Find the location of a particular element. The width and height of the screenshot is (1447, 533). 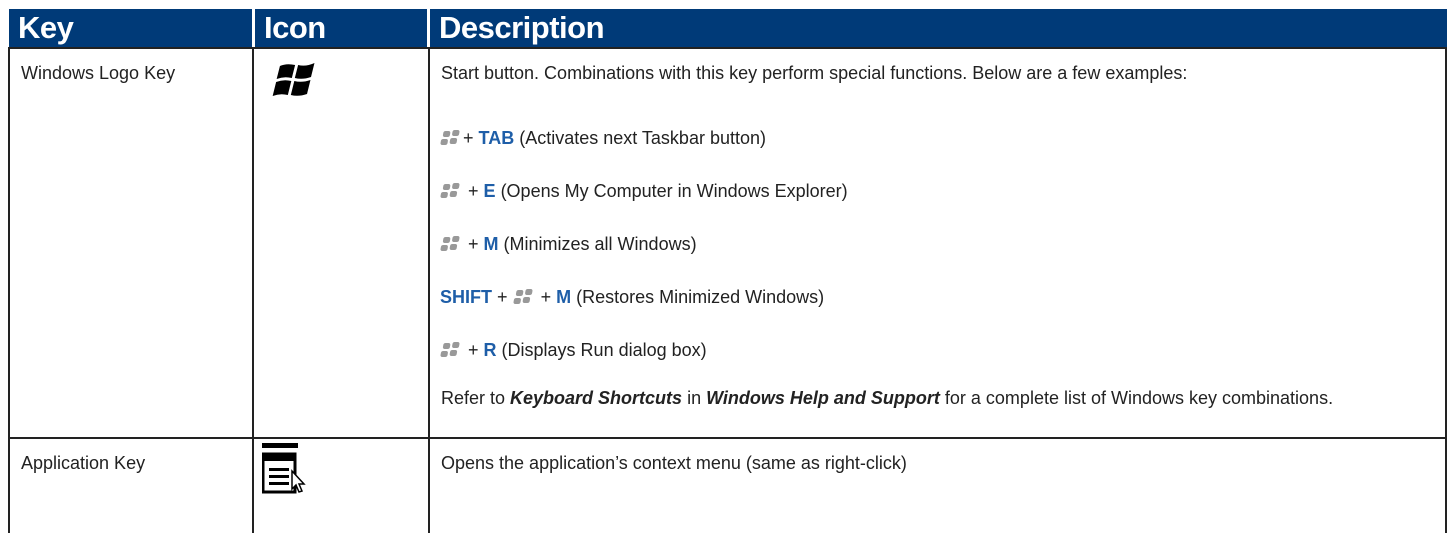

combo-shift-m-description: (Restores Minimized Windows) is located at coordinates (698, 297).